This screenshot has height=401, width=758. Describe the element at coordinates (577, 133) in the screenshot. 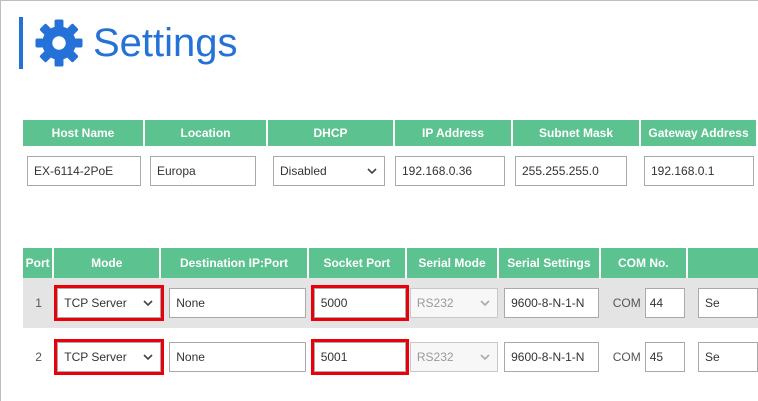

I see `header-subnet-mask: Subnet Mask` at that location.